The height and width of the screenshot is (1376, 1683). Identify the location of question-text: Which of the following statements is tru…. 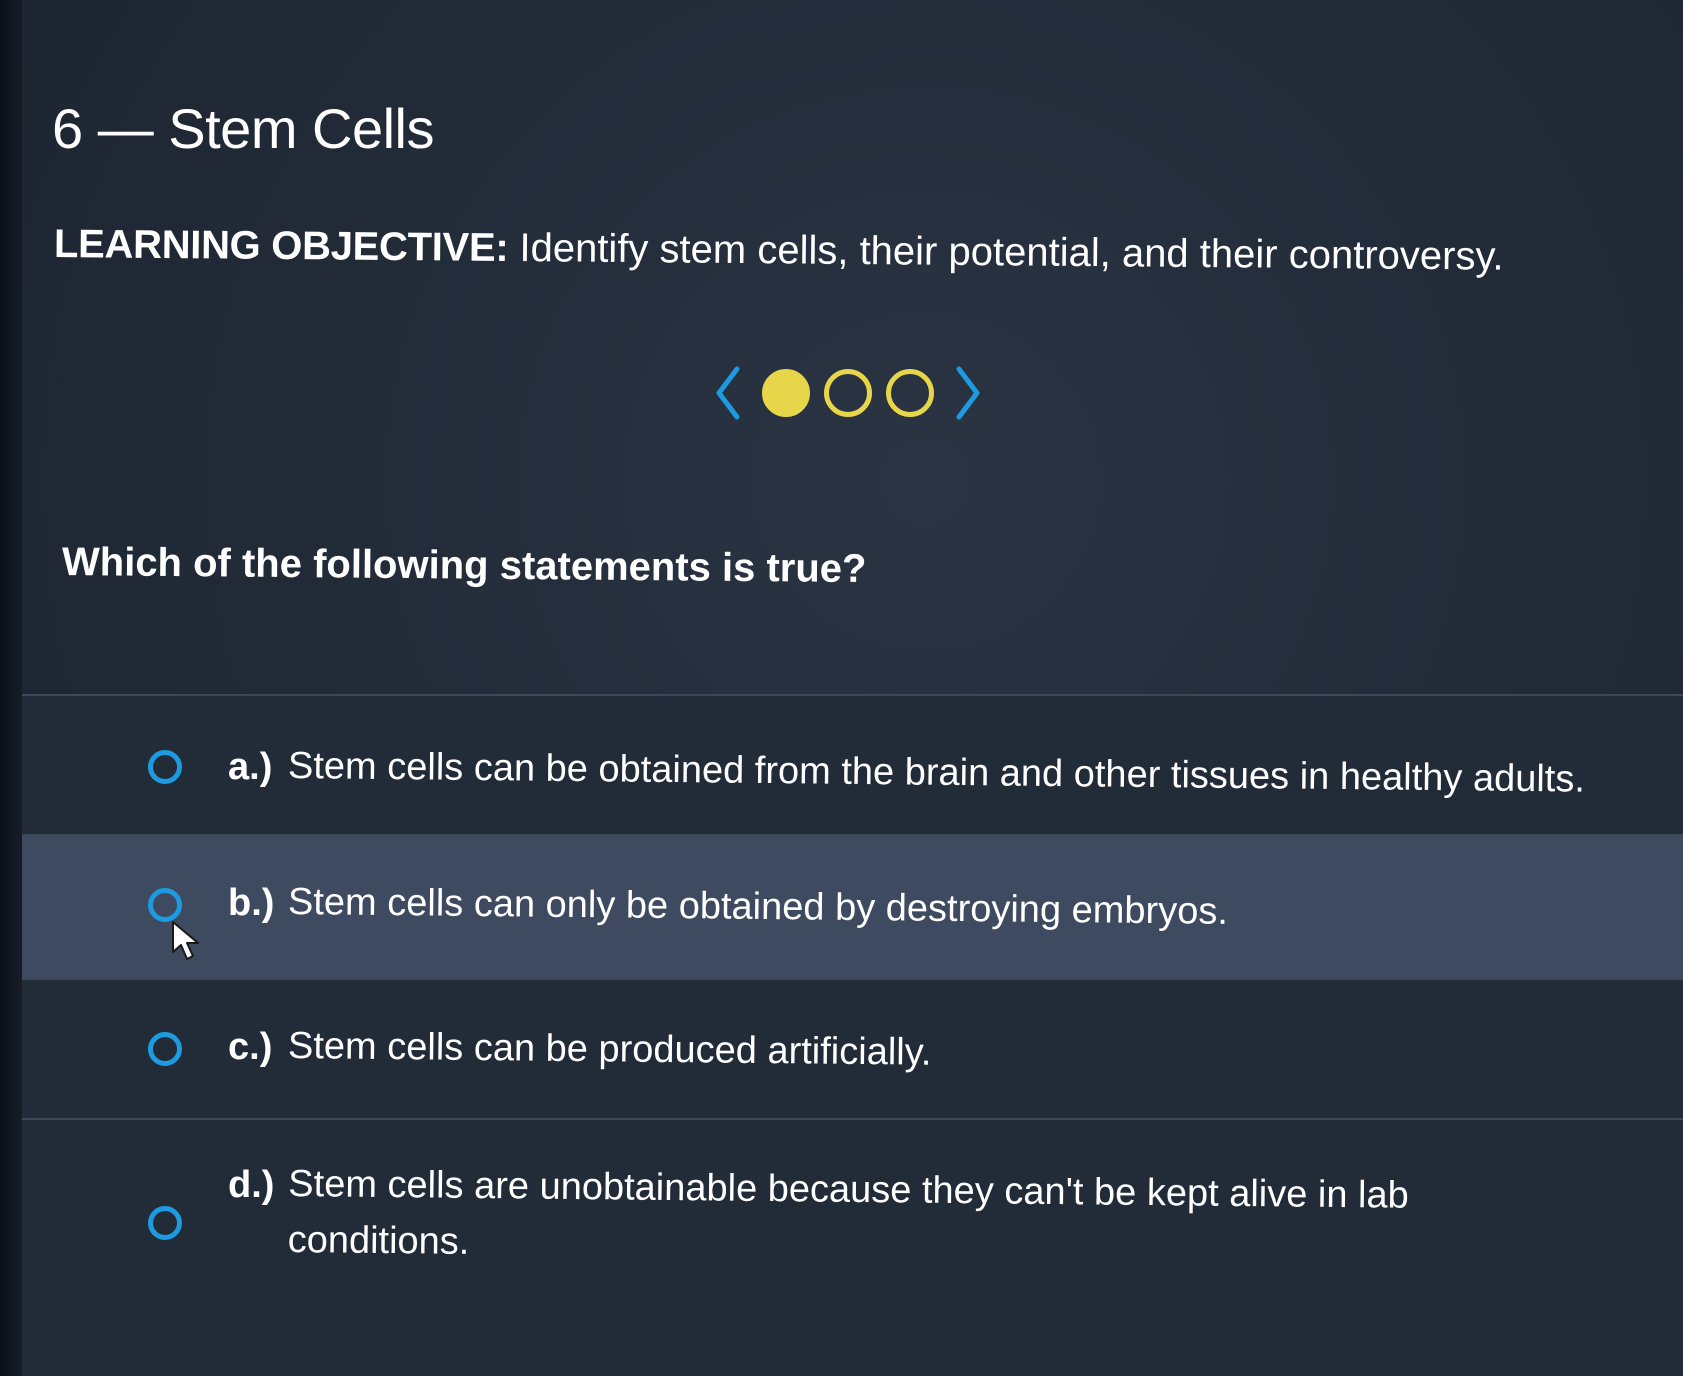
(464, 566).